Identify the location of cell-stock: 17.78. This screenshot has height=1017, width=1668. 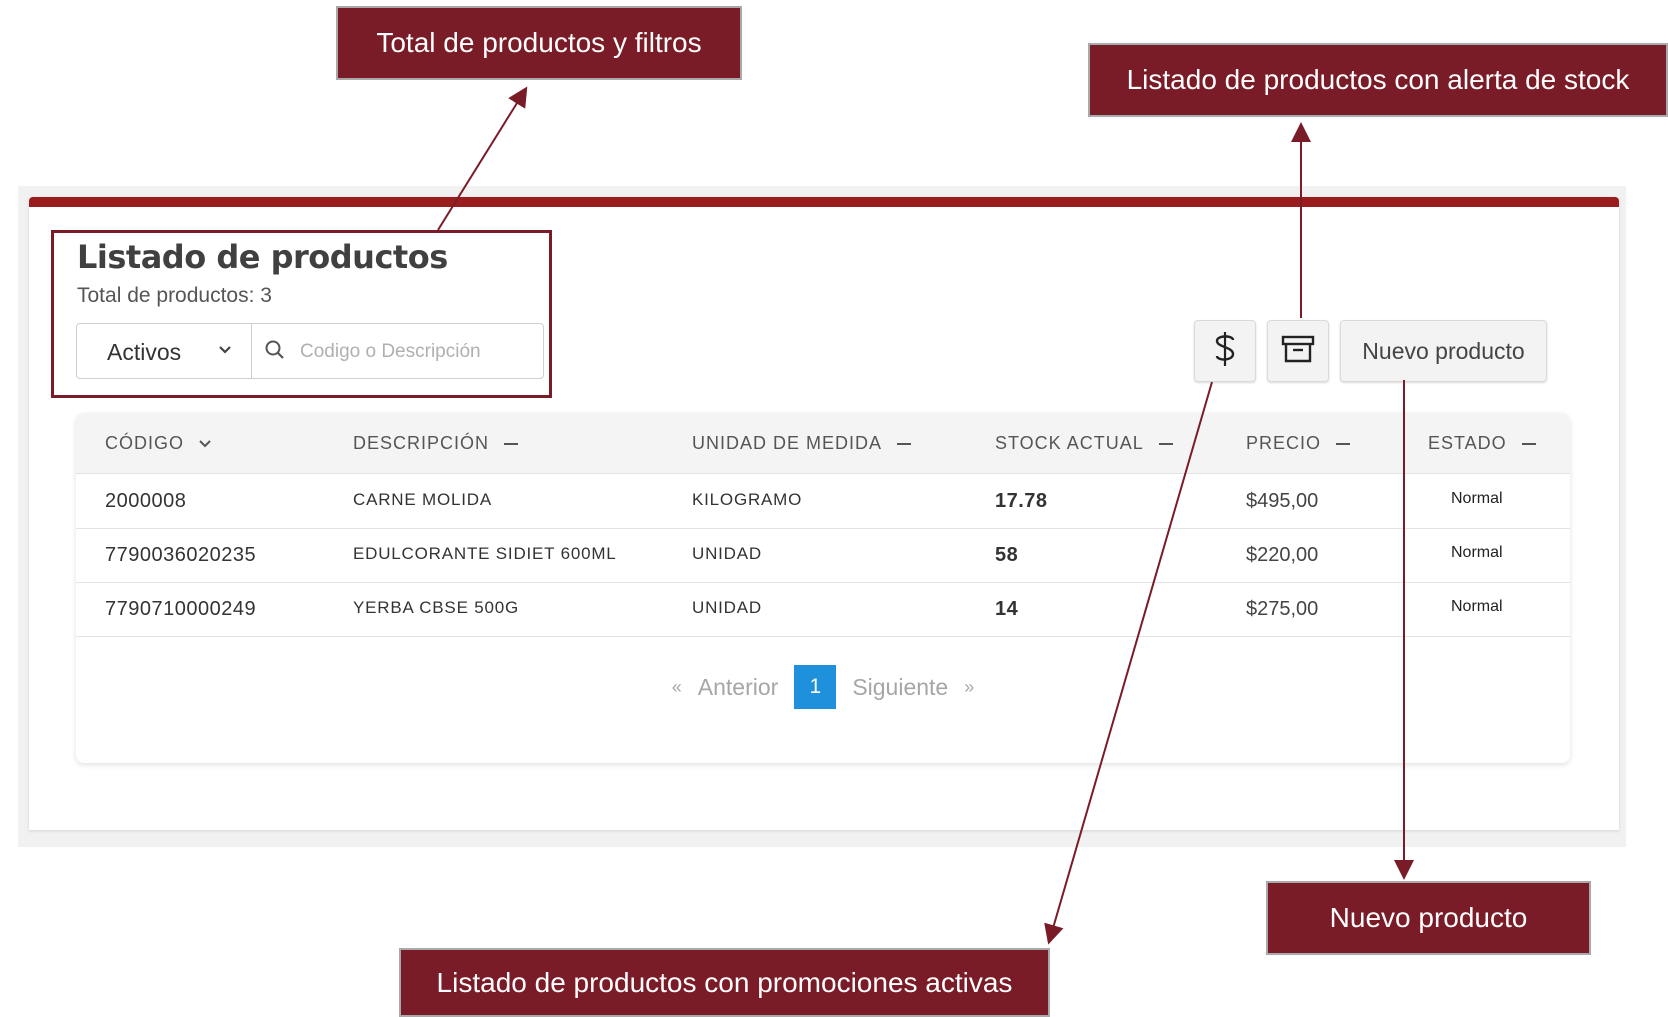
(1021, 501).